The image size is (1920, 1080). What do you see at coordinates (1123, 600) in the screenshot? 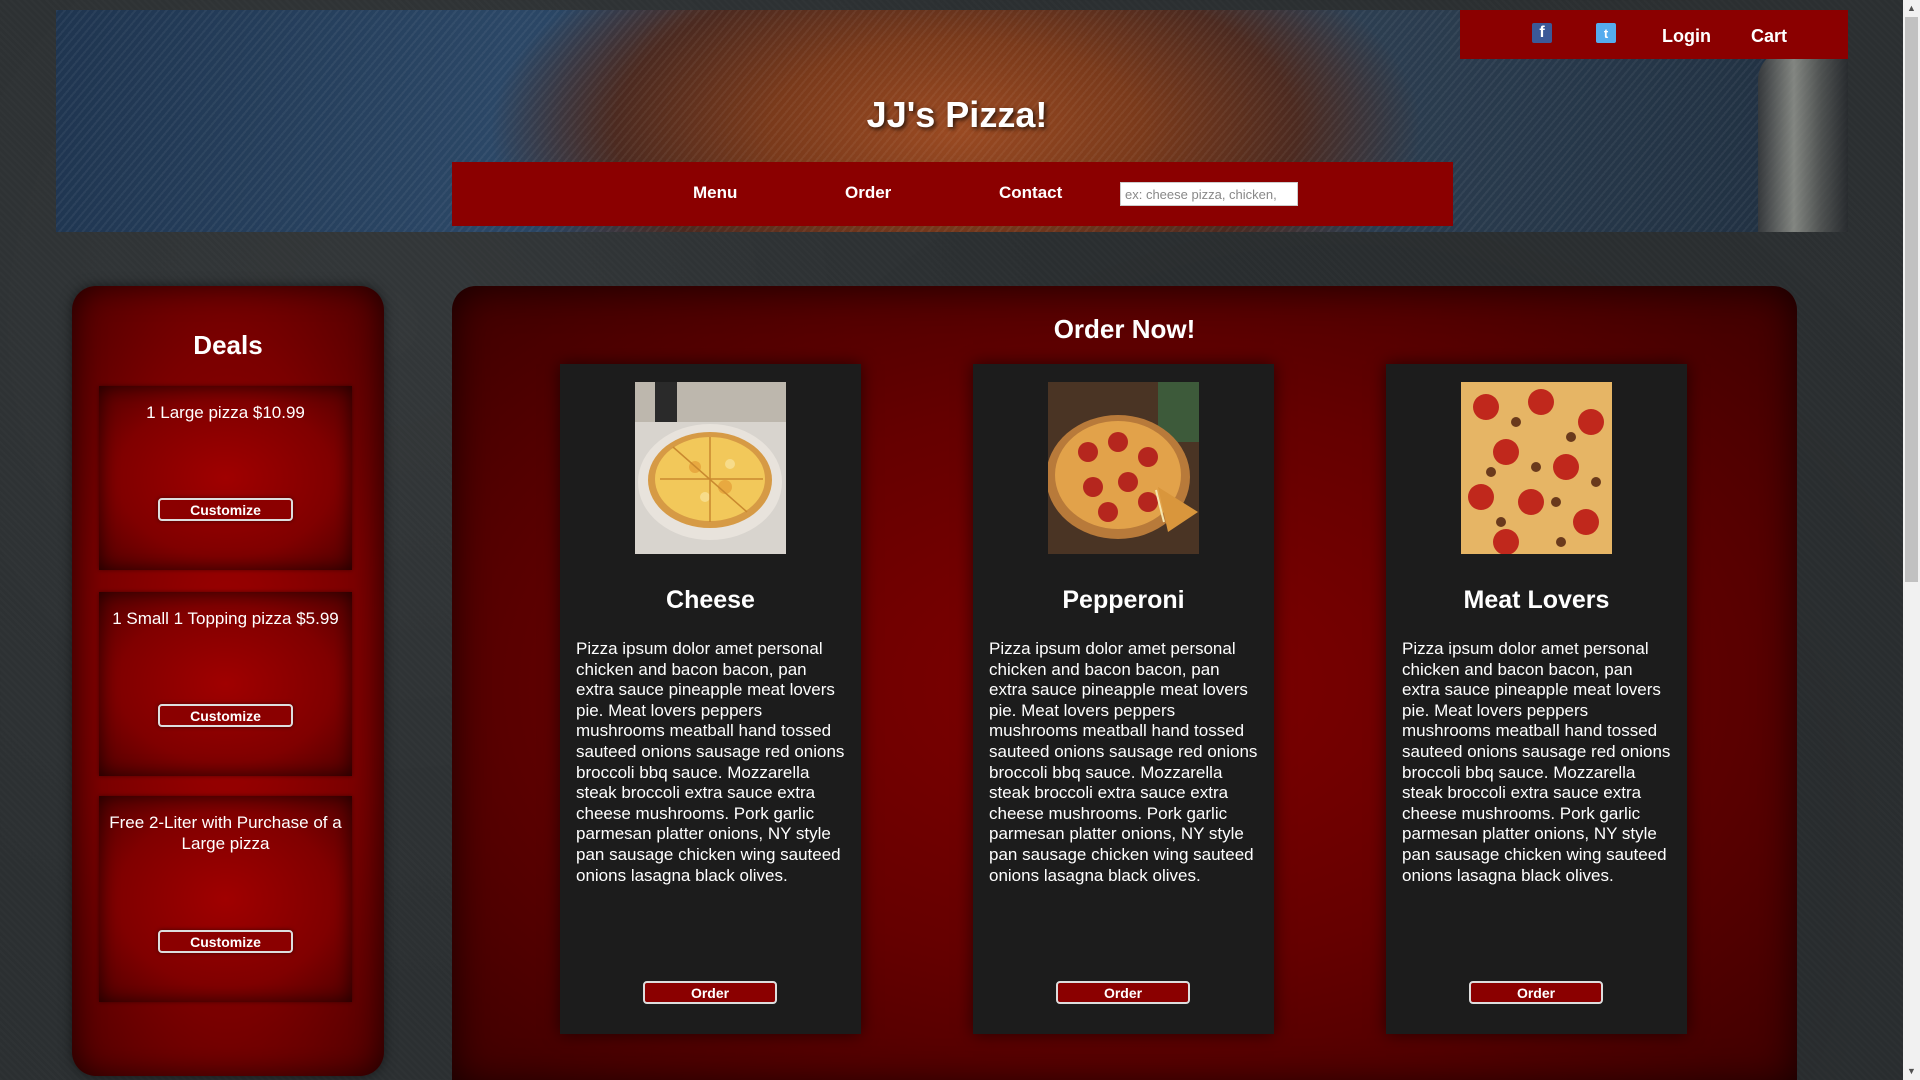
I see `pizza-name: Pepperoni` at bounding box center [1123, 600].